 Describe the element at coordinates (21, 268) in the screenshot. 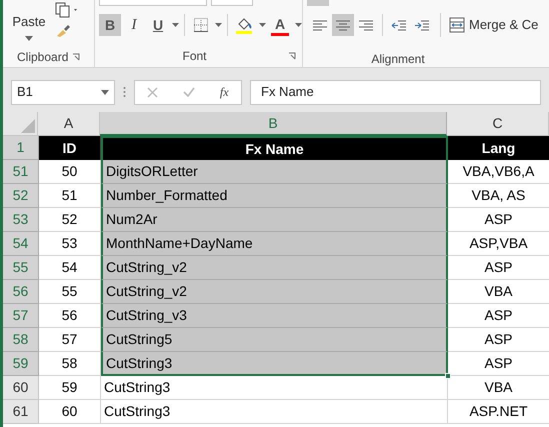

I see `row-header: 55` at that location.